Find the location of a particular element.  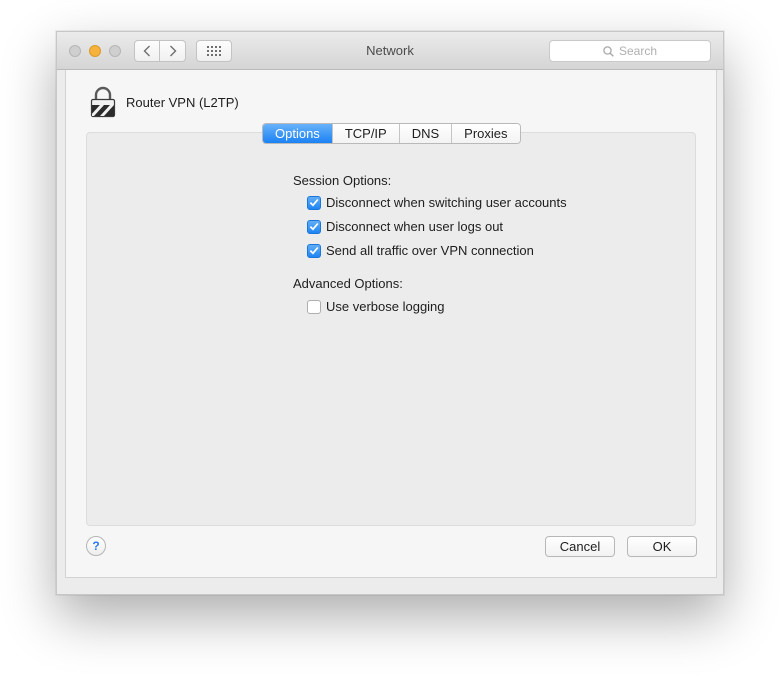

tab-options: Options is located at coordinates (297, 133).